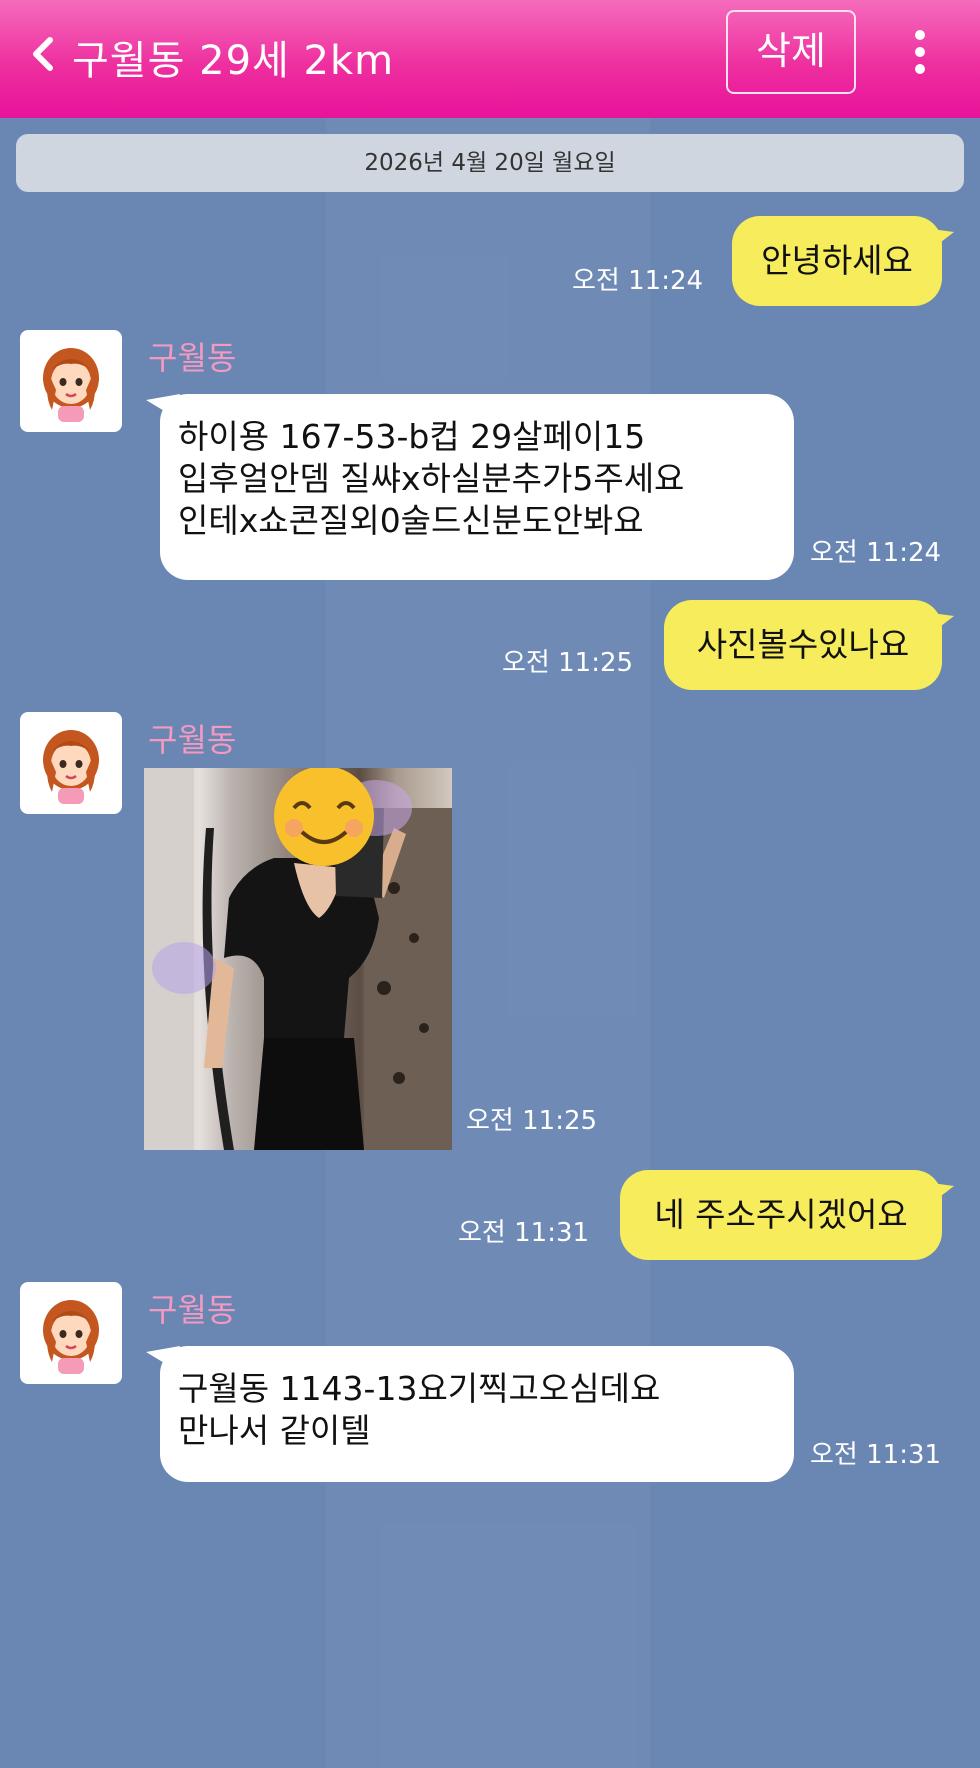 This screenshot has width=980, height=1768. I want to click on chat-header: 구월동 29세 2km 삭제, so click(490, 59).